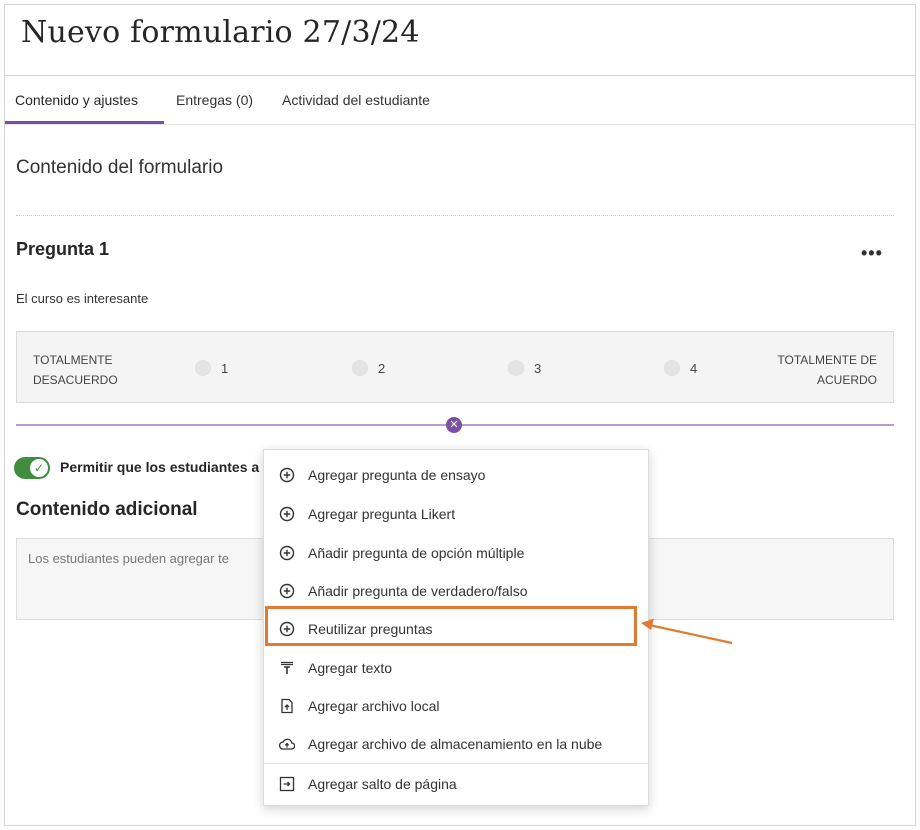 This screenshot has width=920, height=830. Describe the element at coordinates (39, 468) in the screenshot. I see `check-icon: ✓` at that location.